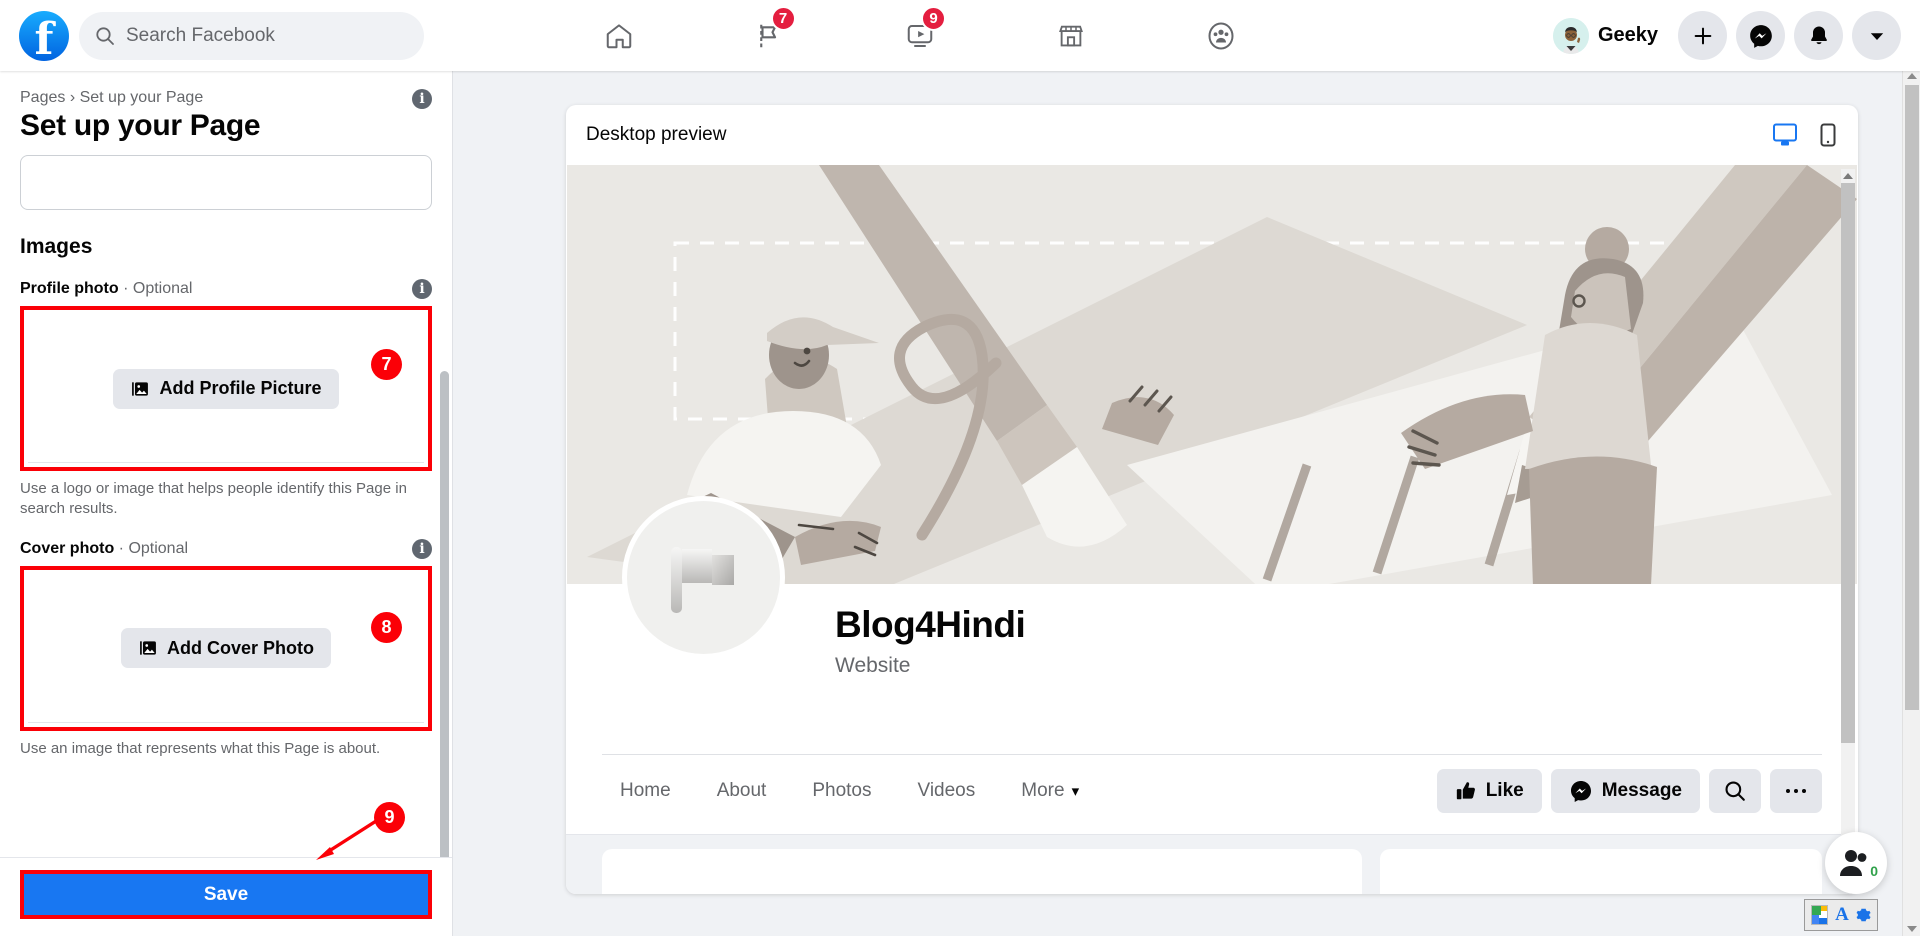 The image size is (1920, 936). Describe the element at coordinates (240, 647) in the screenshot. I see `add-cover-photo-label: Add Cover Photo` at that location.